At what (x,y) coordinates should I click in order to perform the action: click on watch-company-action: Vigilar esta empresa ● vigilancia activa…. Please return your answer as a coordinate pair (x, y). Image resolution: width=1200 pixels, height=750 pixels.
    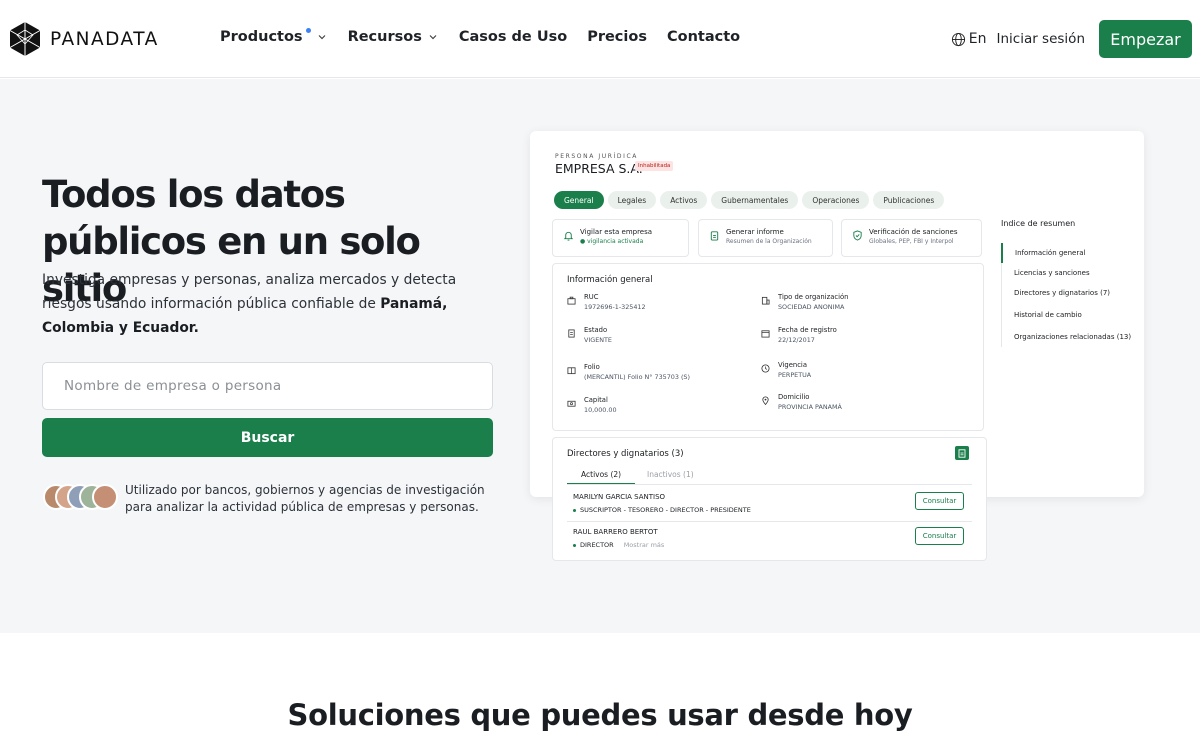
    Looking at the image, I should click on (620, 238).